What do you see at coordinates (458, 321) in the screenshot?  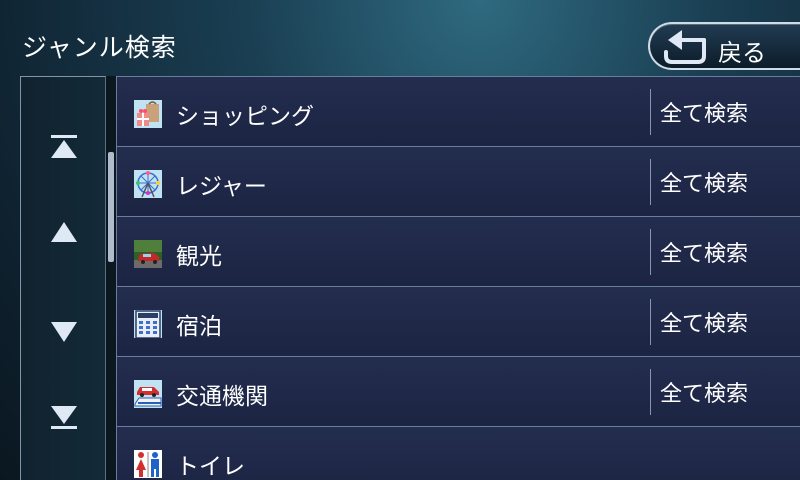 I see `list-item-lodging: 宿泊 全て検索` at bounding box center [458, 321].